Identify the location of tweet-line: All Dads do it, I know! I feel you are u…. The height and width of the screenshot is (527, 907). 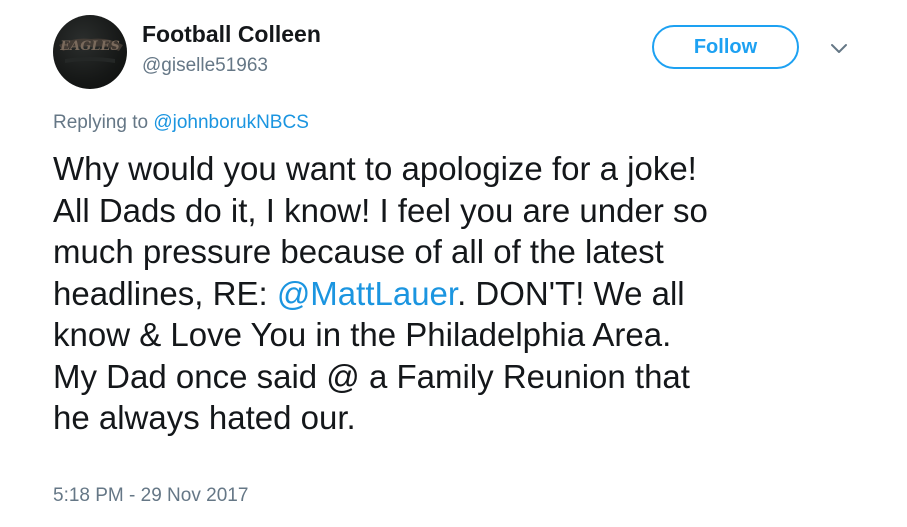
(380, 210).